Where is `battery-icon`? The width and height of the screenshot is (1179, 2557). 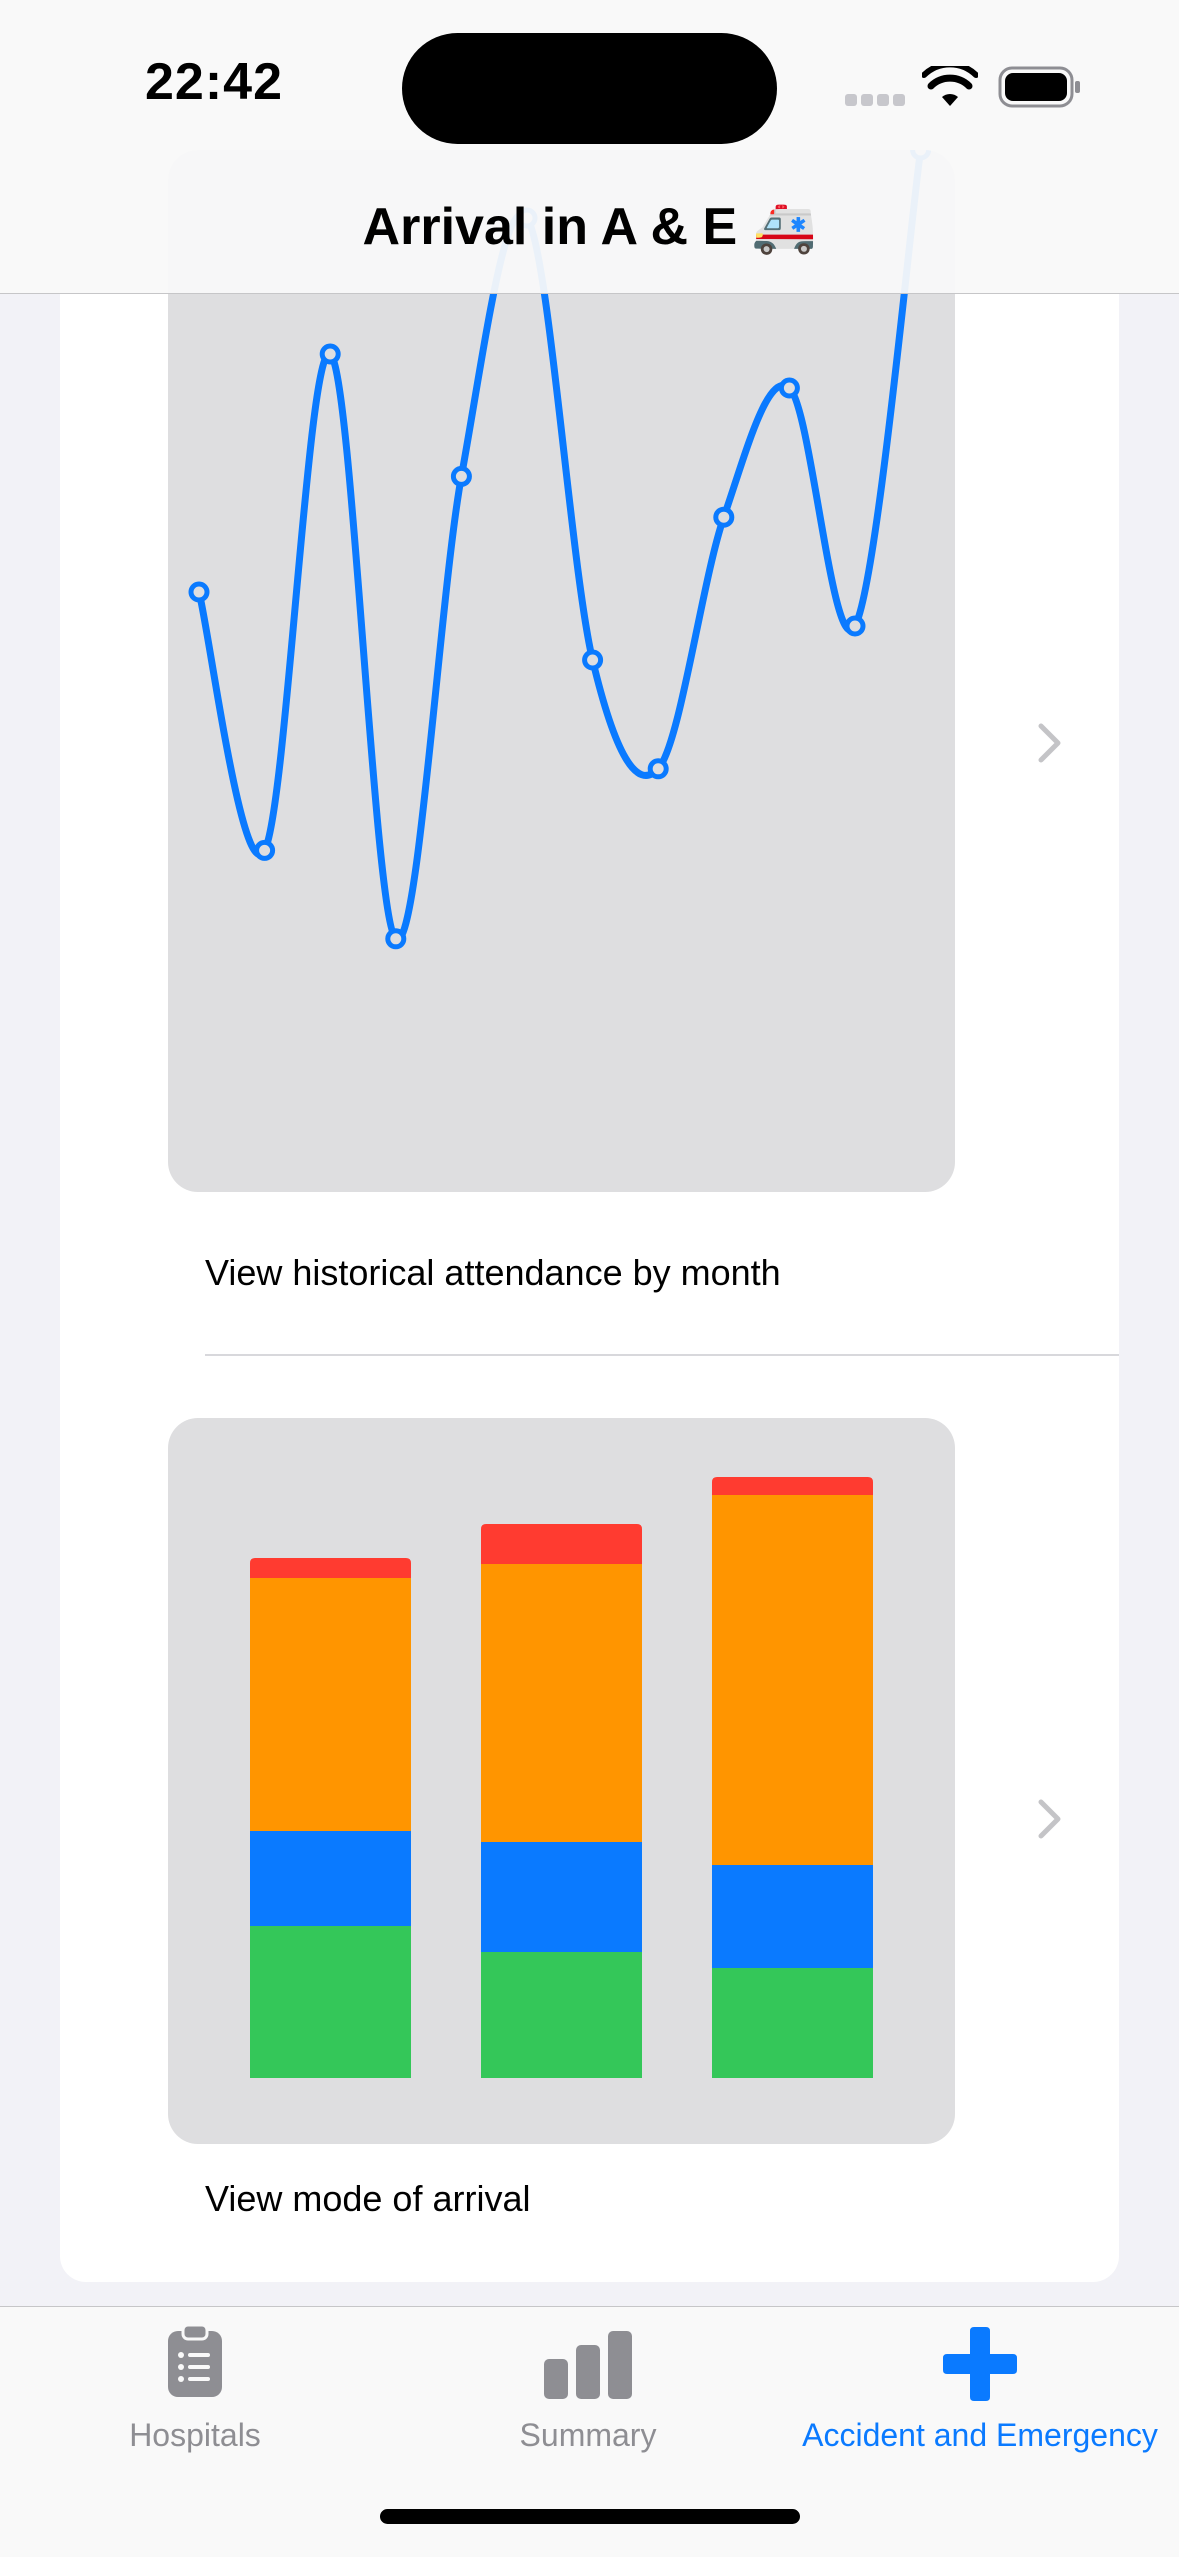 battery-icon is located at coordinates (1039, 87).